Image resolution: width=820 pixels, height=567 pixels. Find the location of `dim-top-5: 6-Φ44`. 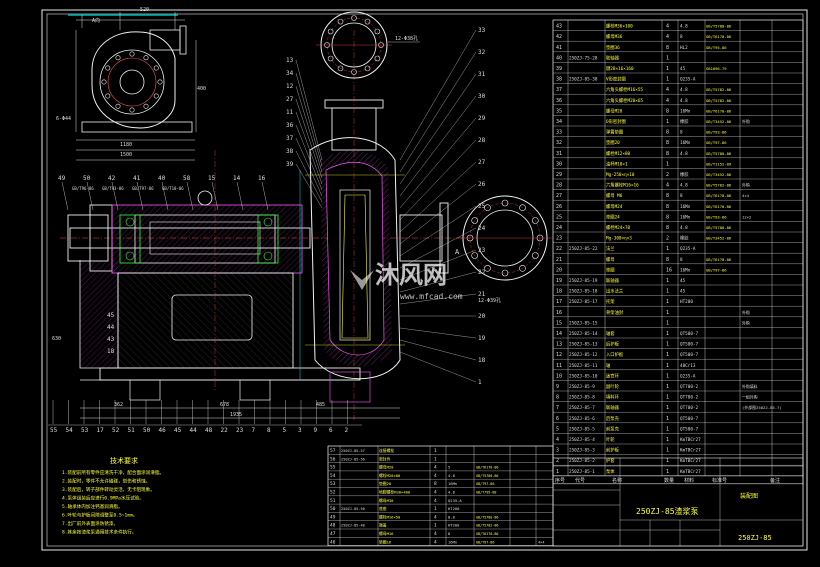

dim-top-5: 6-Φ44 is located at coordinates (63, 119).